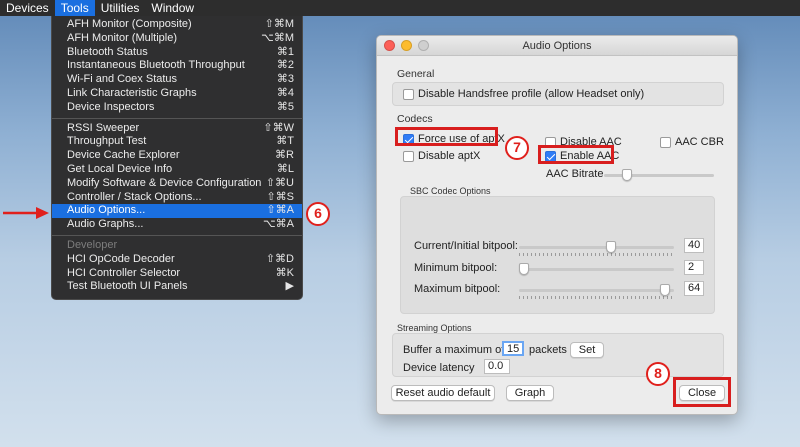  Describe the element at coordinates (497, 366) in the screenshot. I see `latency-field: 0.0` at that location.